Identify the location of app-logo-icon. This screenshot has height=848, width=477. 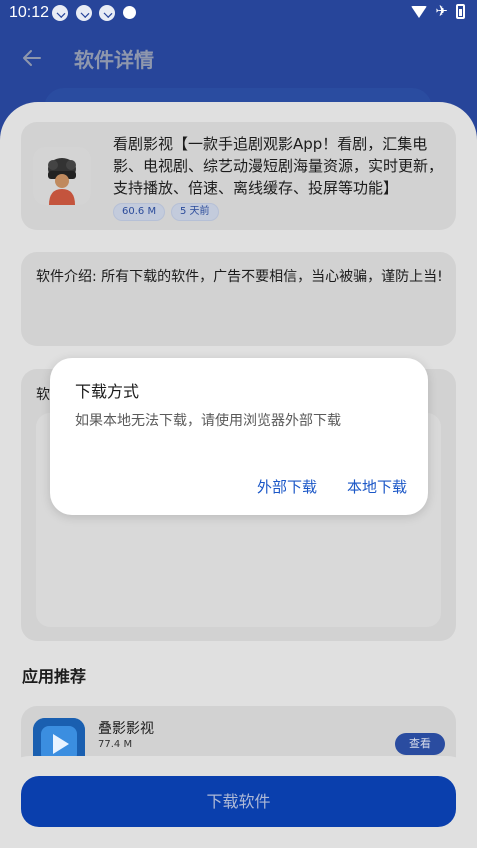
(62, 176).